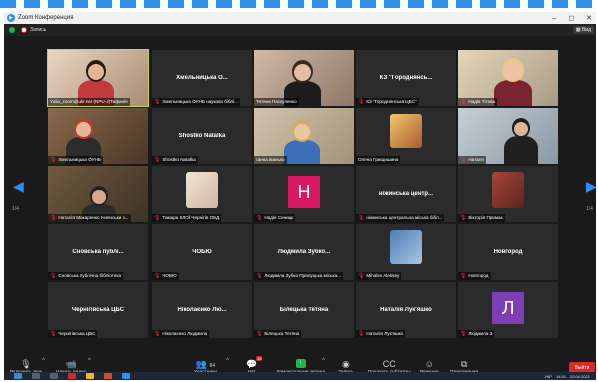  Describe the element at coordinates (227, 361) in the screenshot. I see `participants-chevron-icon: ^` at that location.